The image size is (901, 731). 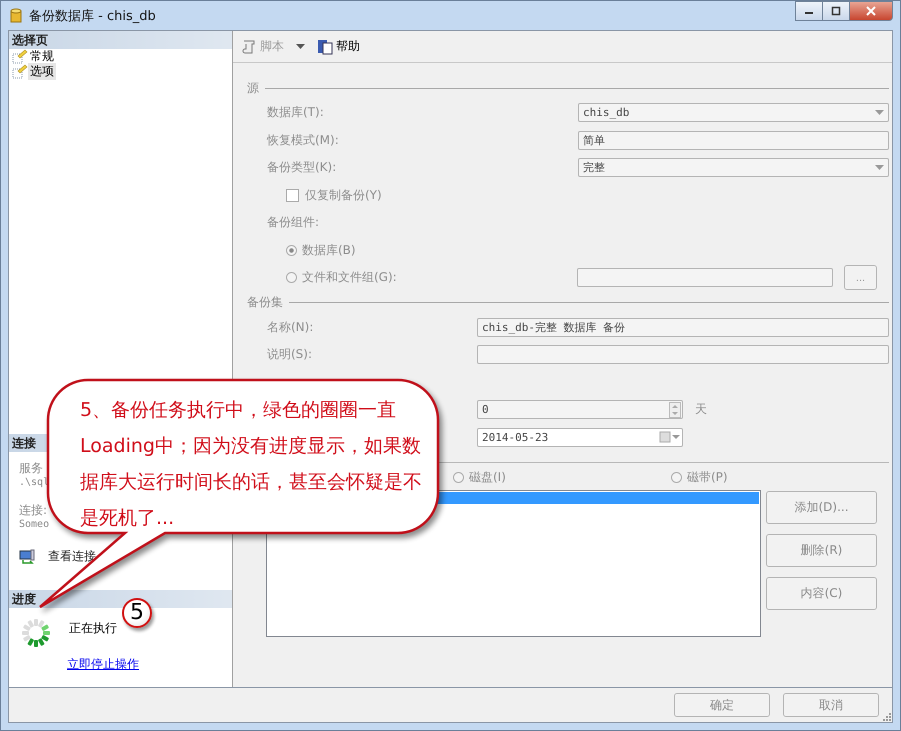 I want to click on scroll-icon, so click(x=249, y=46).